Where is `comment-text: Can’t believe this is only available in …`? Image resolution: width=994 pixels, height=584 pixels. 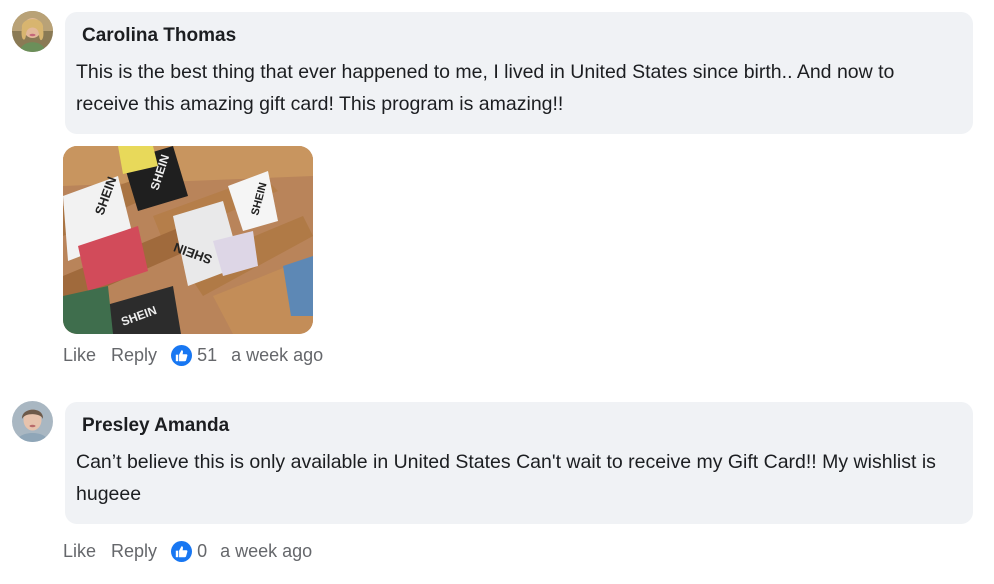 comment-text: Can’t believe this is only available in … is located at coordinates (506, 478).